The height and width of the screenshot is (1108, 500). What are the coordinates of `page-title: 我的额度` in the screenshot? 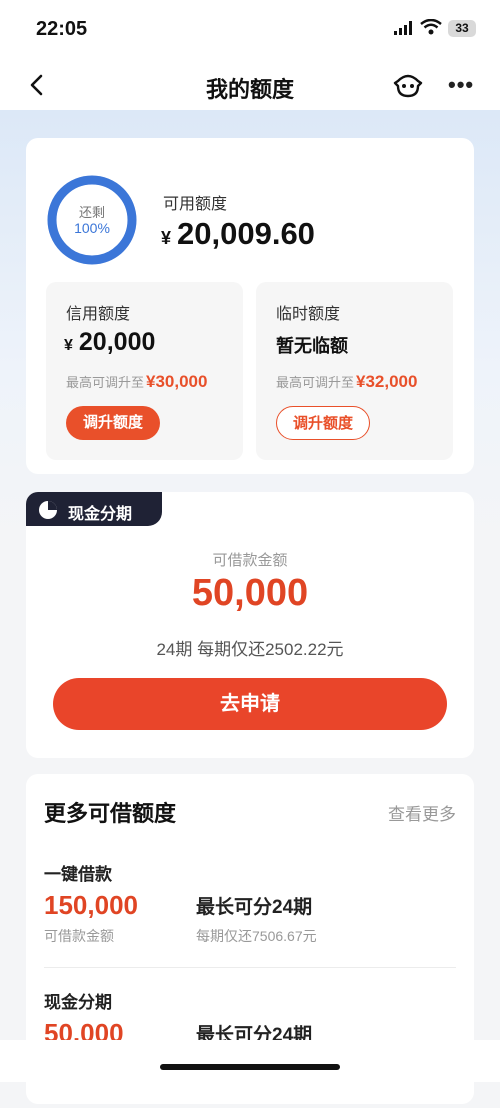 It's located at (249, 89).